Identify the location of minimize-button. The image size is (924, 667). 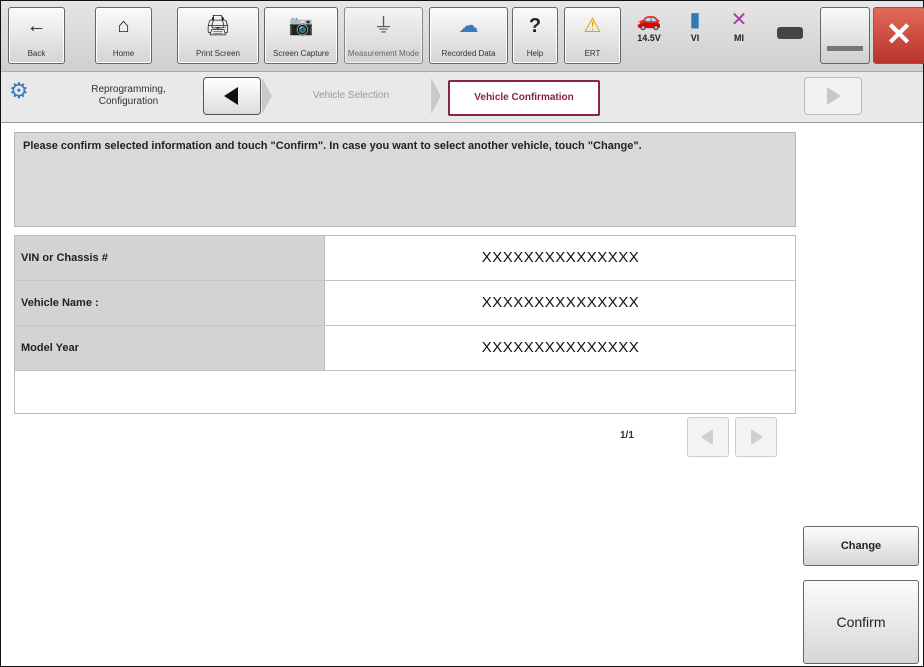
(845, 35).